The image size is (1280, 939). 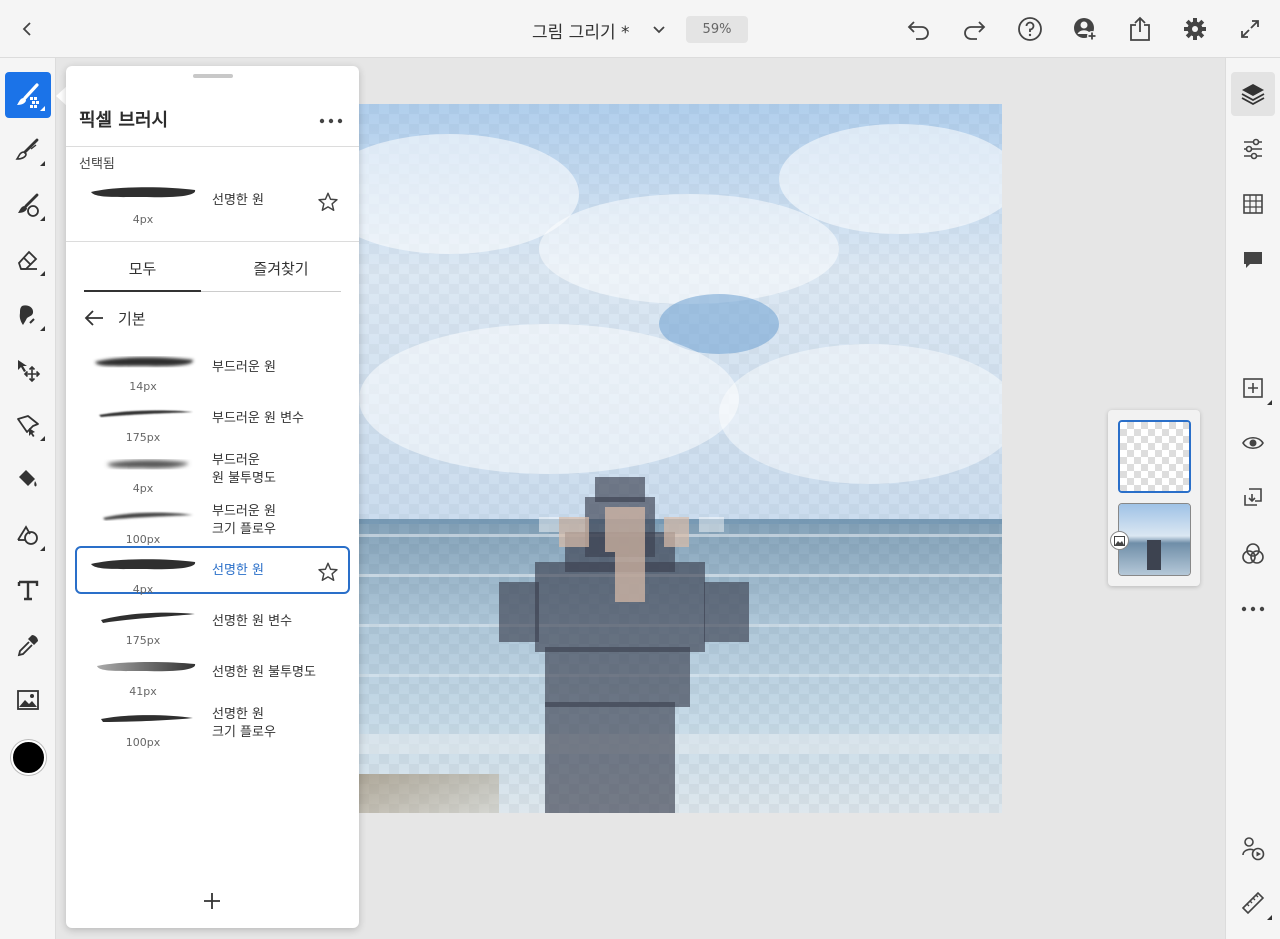 I want to click on blend-mode-icon, so click(x=1253, y=553).